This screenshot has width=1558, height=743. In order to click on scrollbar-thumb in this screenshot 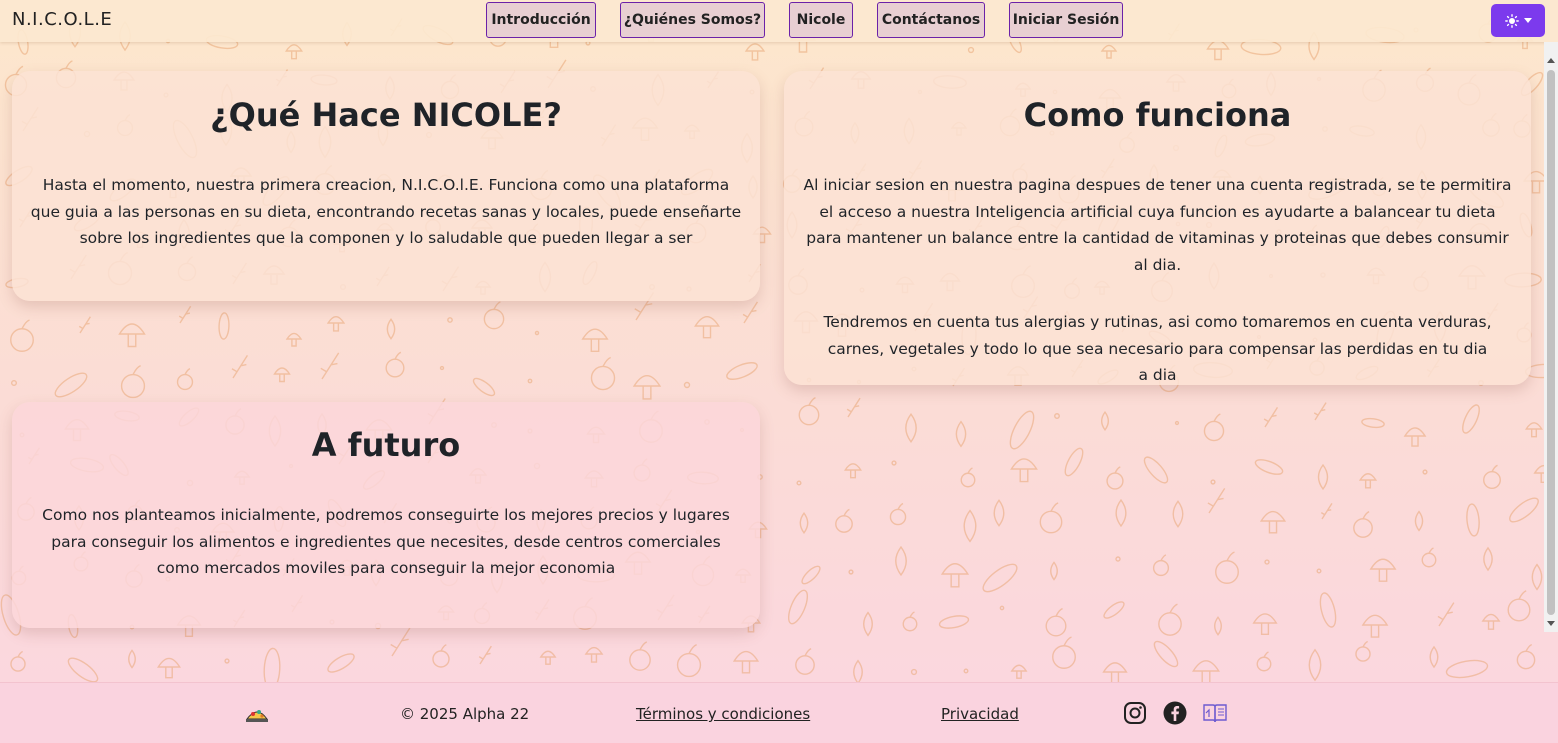, I will do `click(1551, 342)`.